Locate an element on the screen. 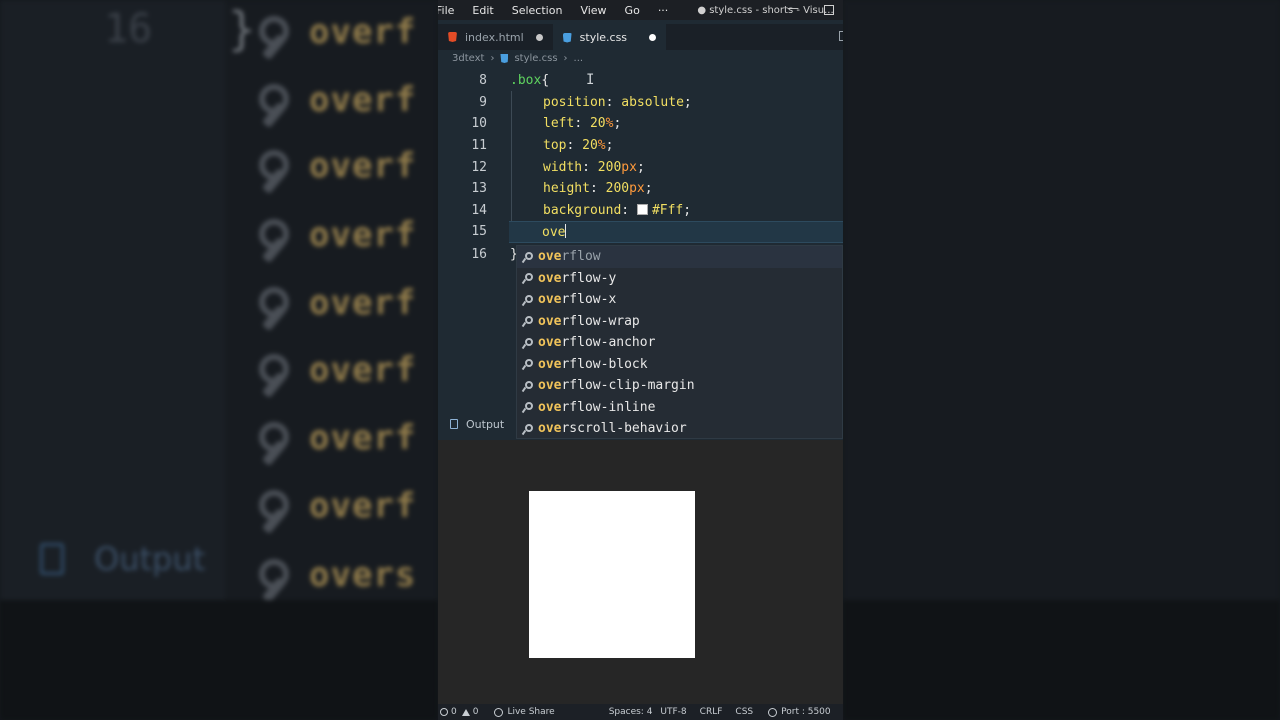 This screenshot has height=720, width=1280. language-status: CSS is located at coordinates (744, 712).